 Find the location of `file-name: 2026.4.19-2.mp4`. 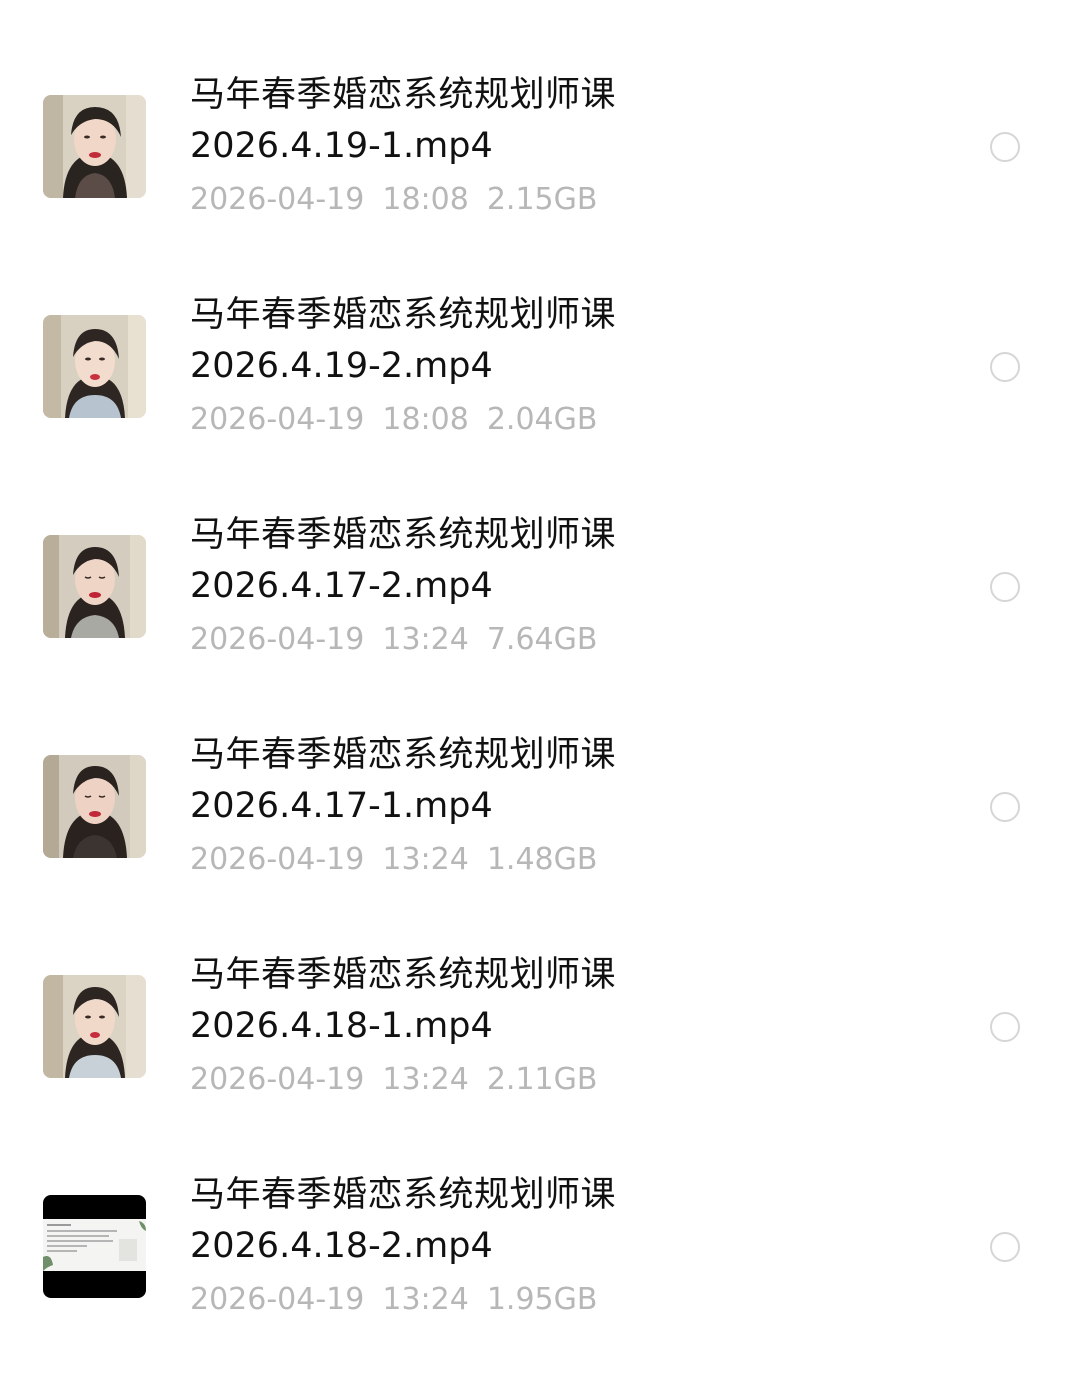

file-name: 2026.4.19-2.mp4 is located at coordinates (341, 366).